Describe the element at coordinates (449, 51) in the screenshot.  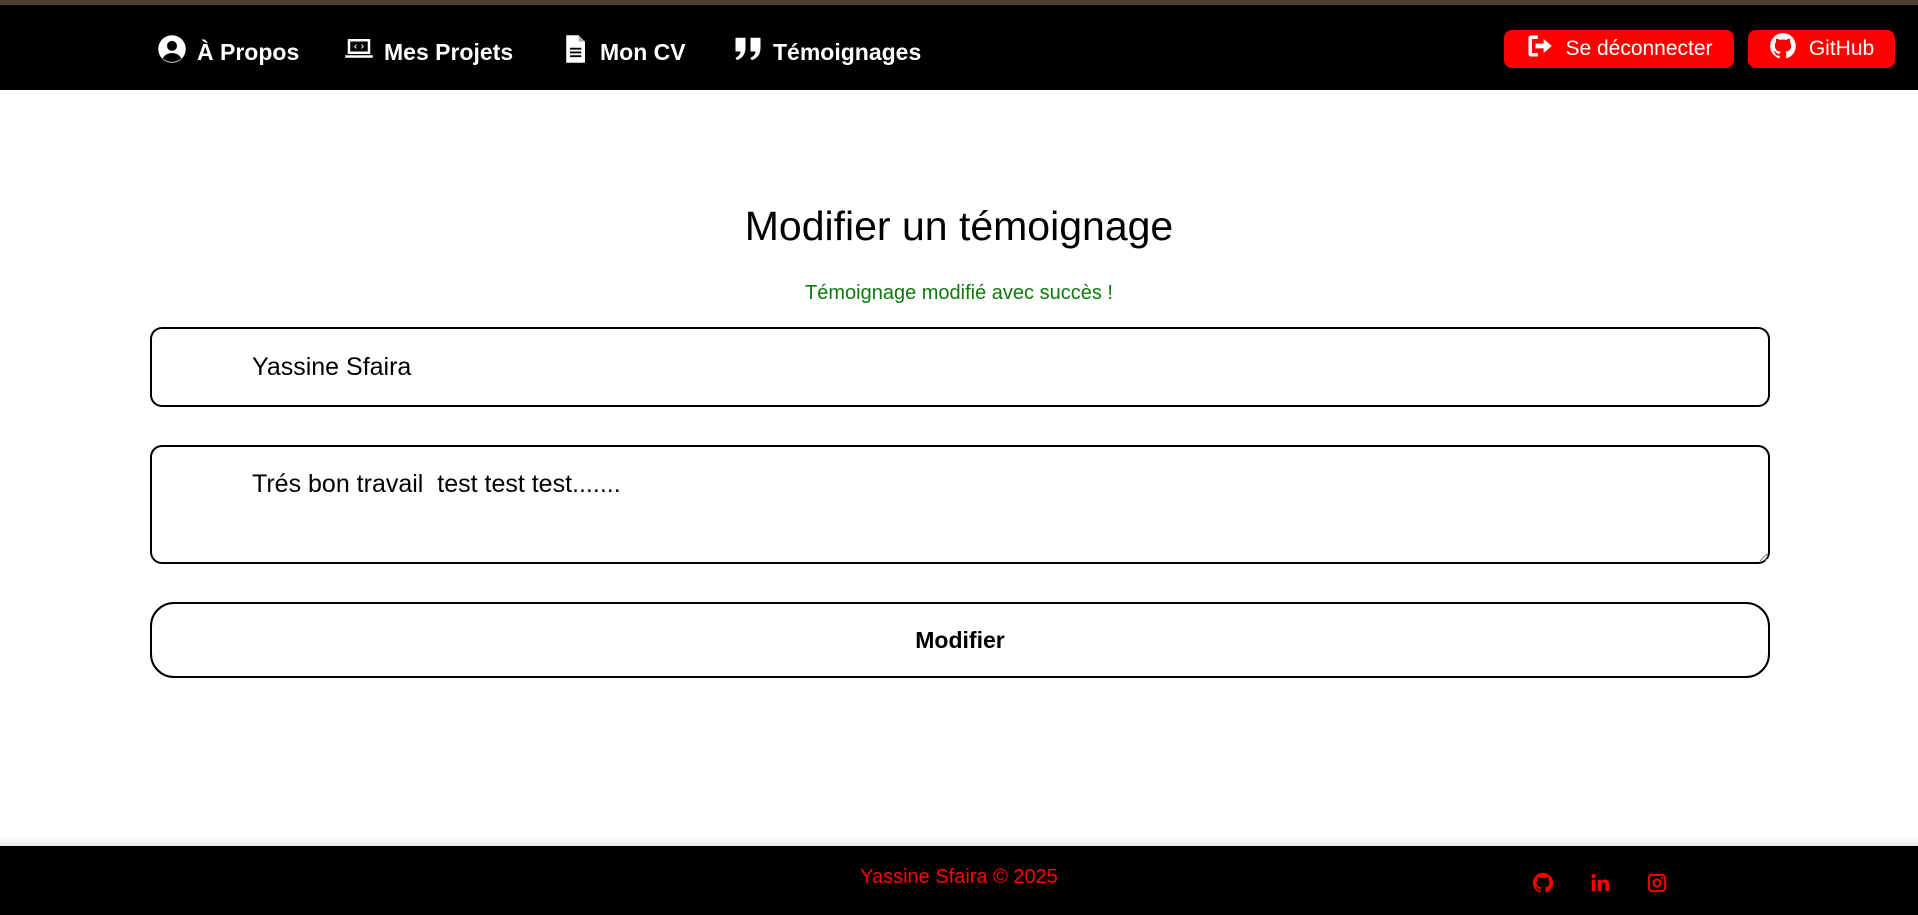
I see `nav-item-label: Mes Projets` at that location.